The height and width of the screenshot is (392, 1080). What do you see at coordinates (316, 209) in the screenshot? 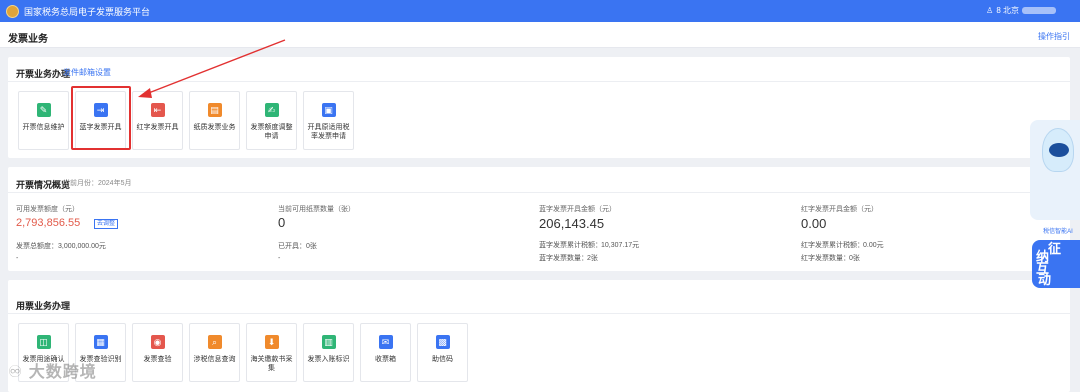
I see `paper-count-label: 当前可用纸票数量（张）` at bounding box center [316, 209].